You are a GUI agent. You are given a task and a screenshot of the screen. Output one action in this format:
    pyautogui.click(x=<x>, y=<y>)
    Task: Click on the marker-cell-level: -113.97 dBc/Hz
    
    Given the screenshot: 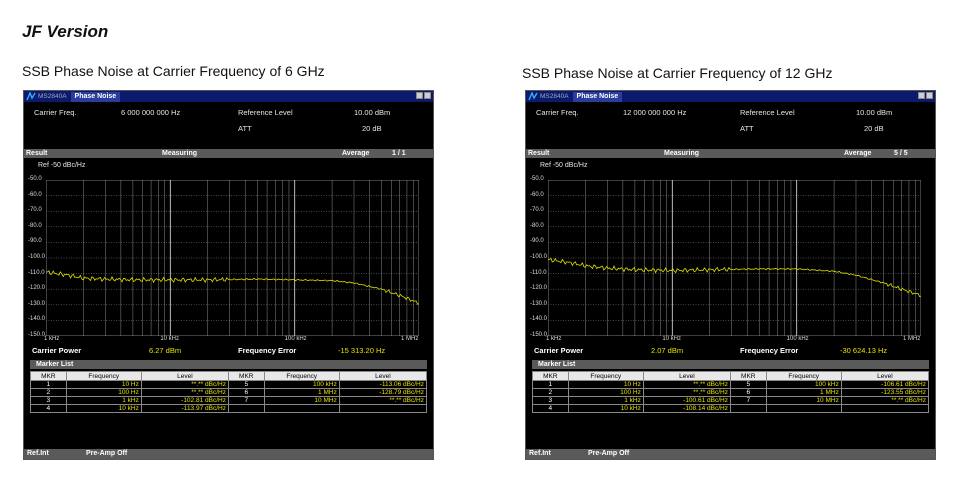 What is the action you would take?
    pyautogui.click(x=184, y=408)
    